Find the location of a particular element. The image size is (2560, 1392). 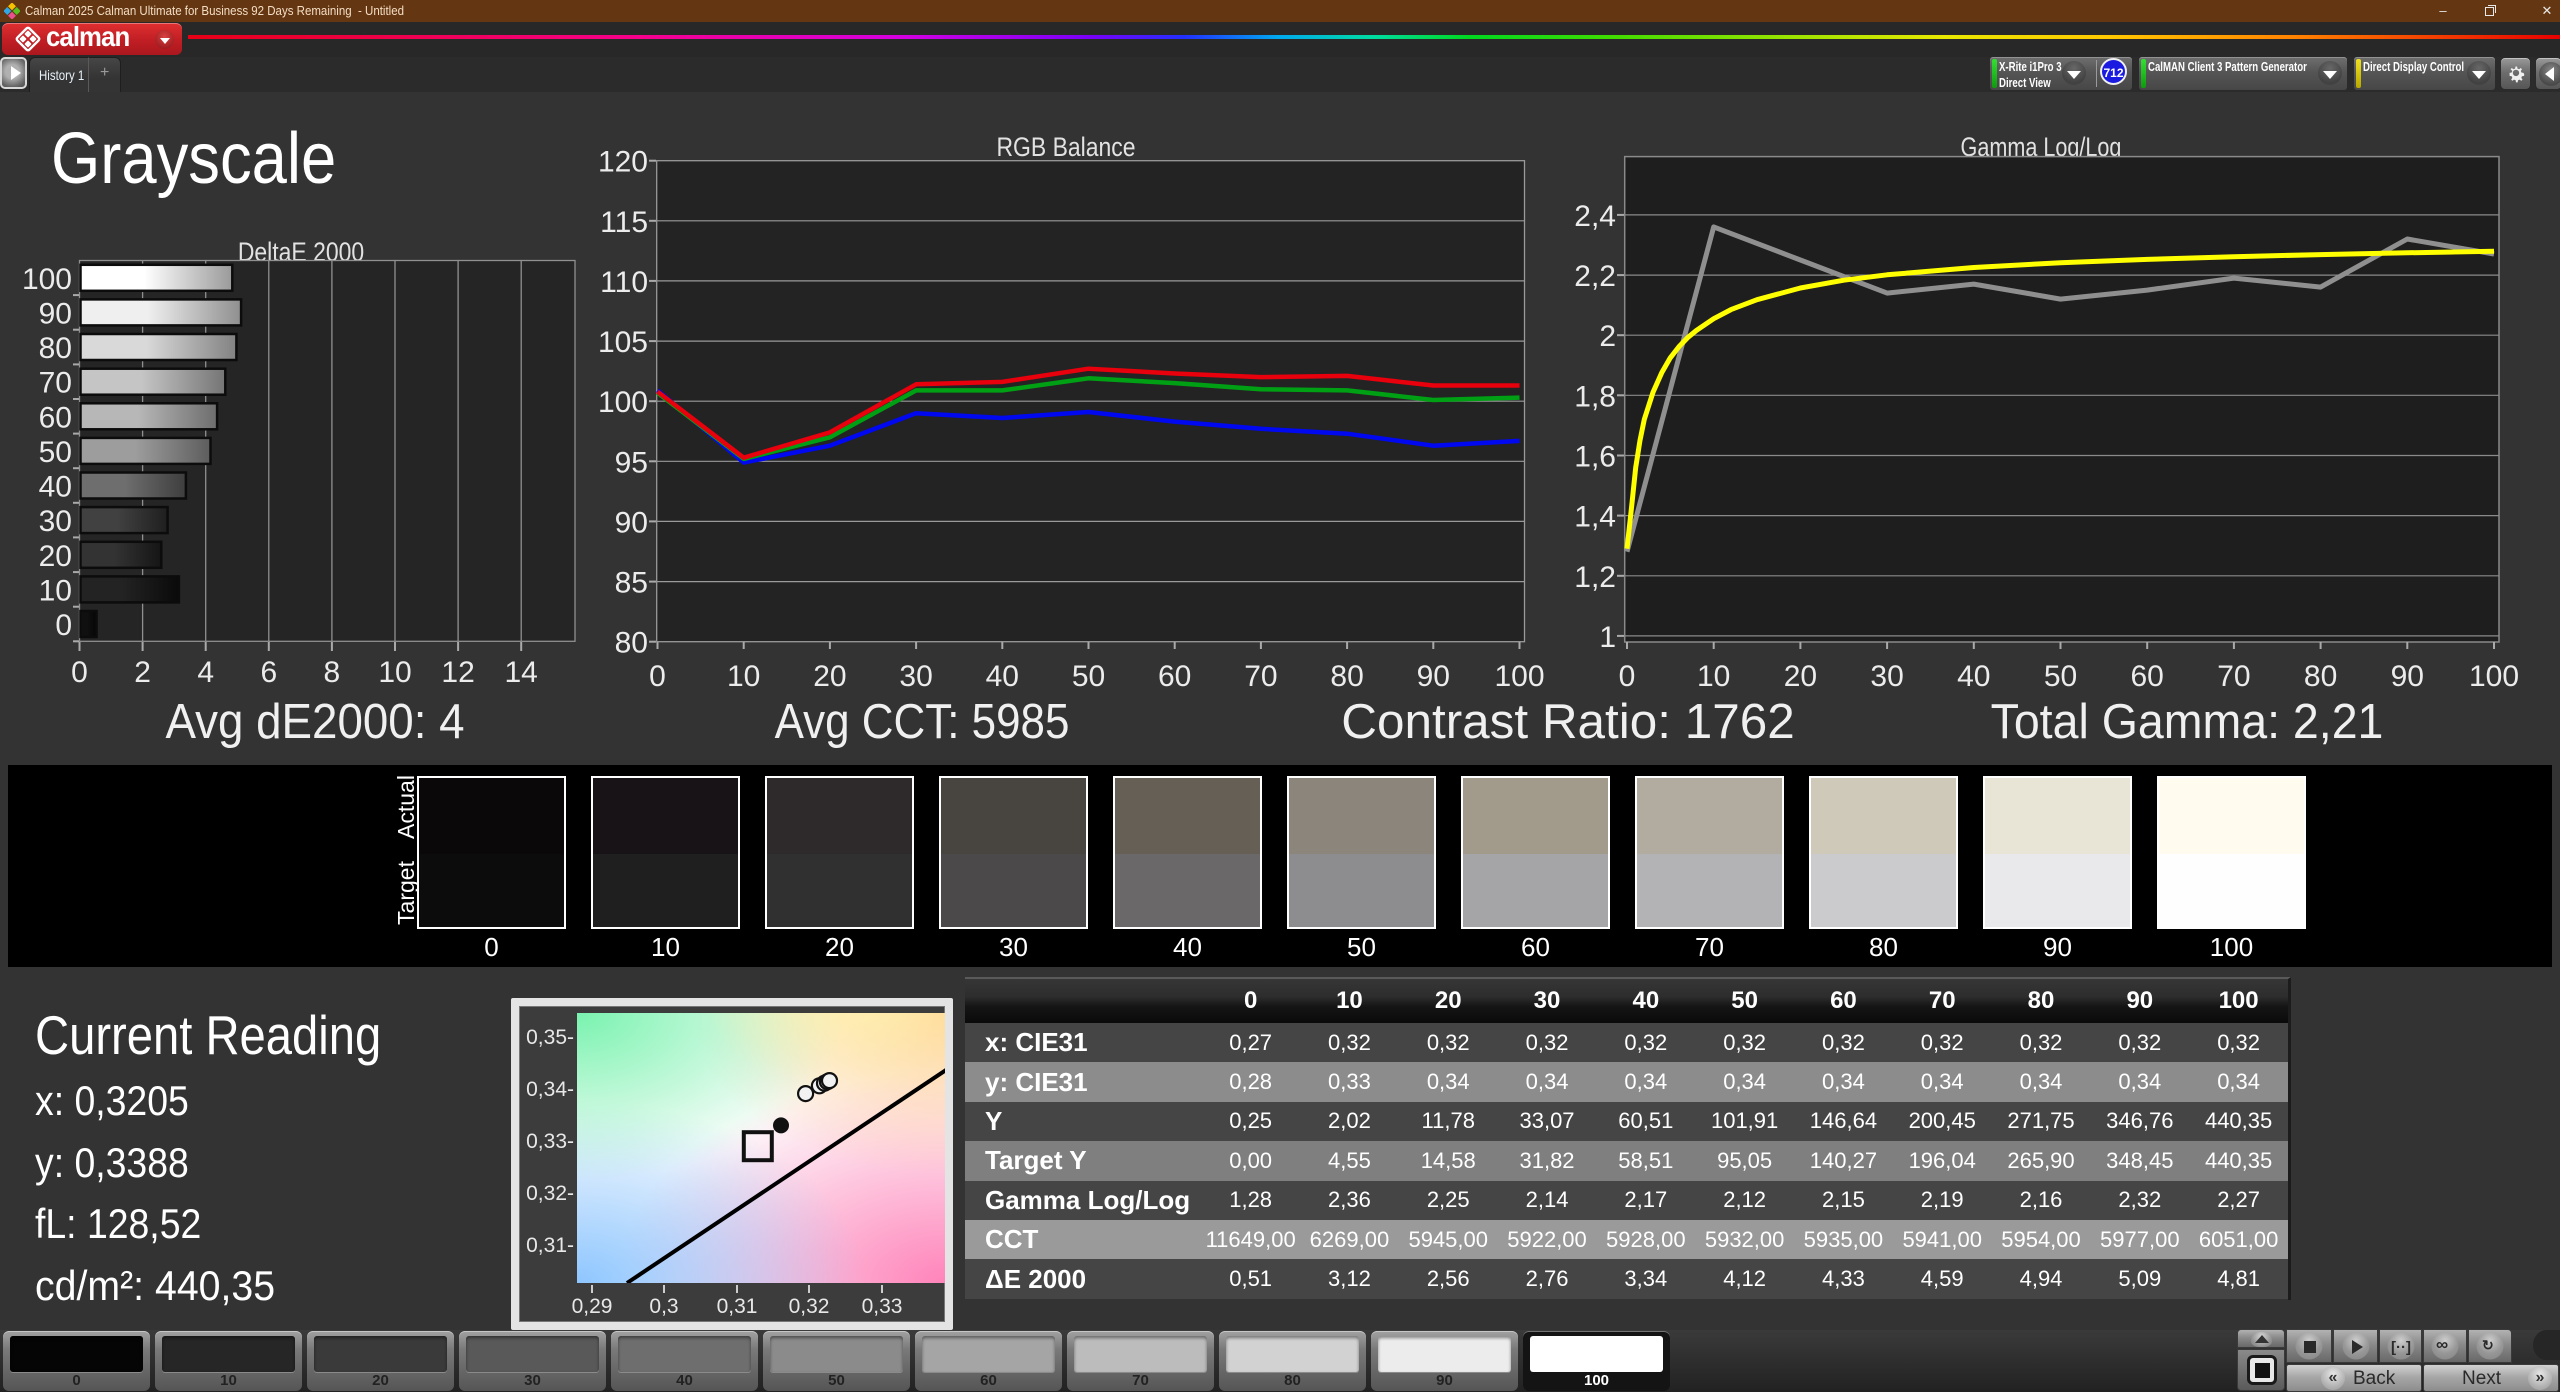

svg-text: 14 is located at coordinates (521, 672).